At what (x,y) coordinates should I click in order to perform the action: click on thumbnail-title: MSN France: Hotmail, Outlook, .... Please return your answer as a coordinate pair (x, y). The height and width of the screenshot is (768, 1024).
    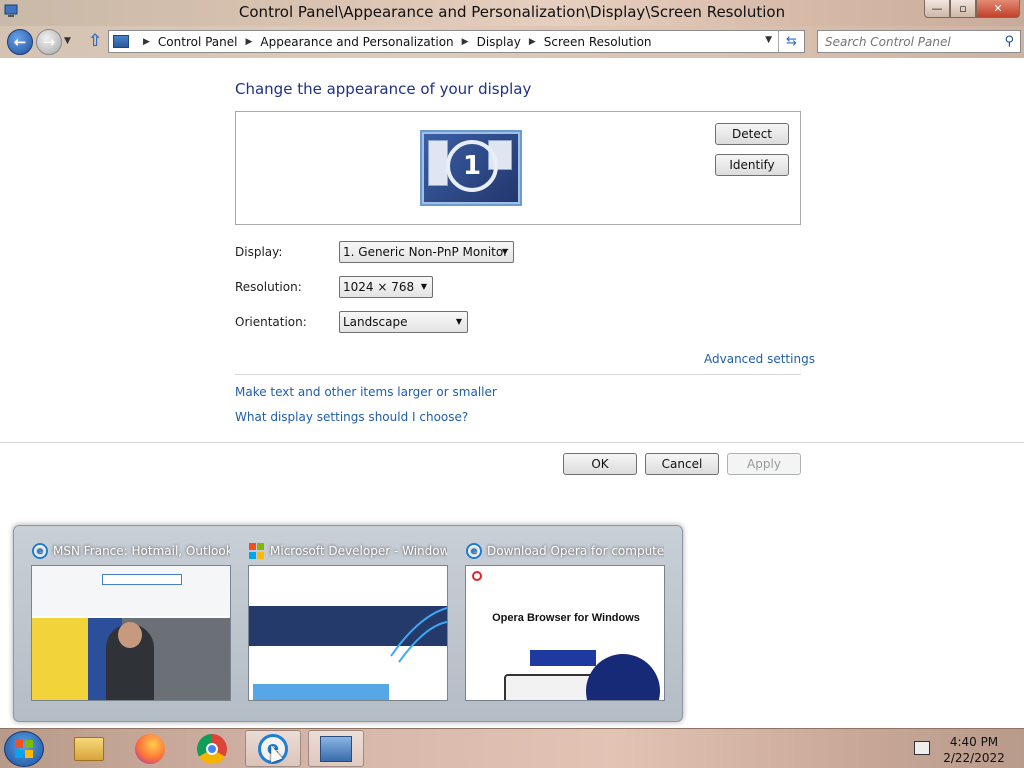
    Looking at the image, I should click on (141, 551).